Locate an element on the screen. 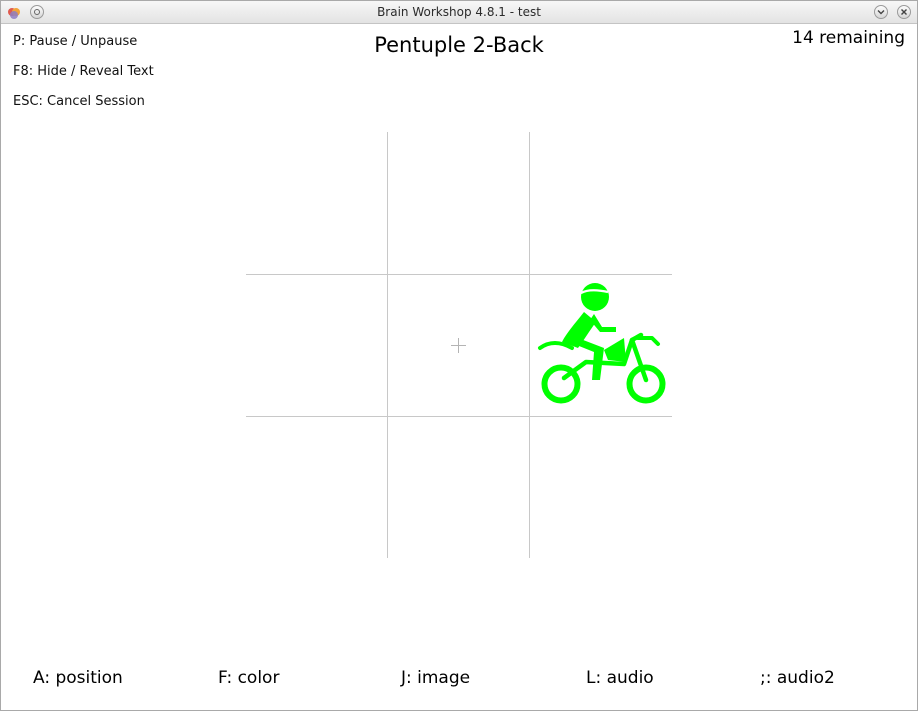  audio-match-key: L: audio is located at coordinates (620, 678).